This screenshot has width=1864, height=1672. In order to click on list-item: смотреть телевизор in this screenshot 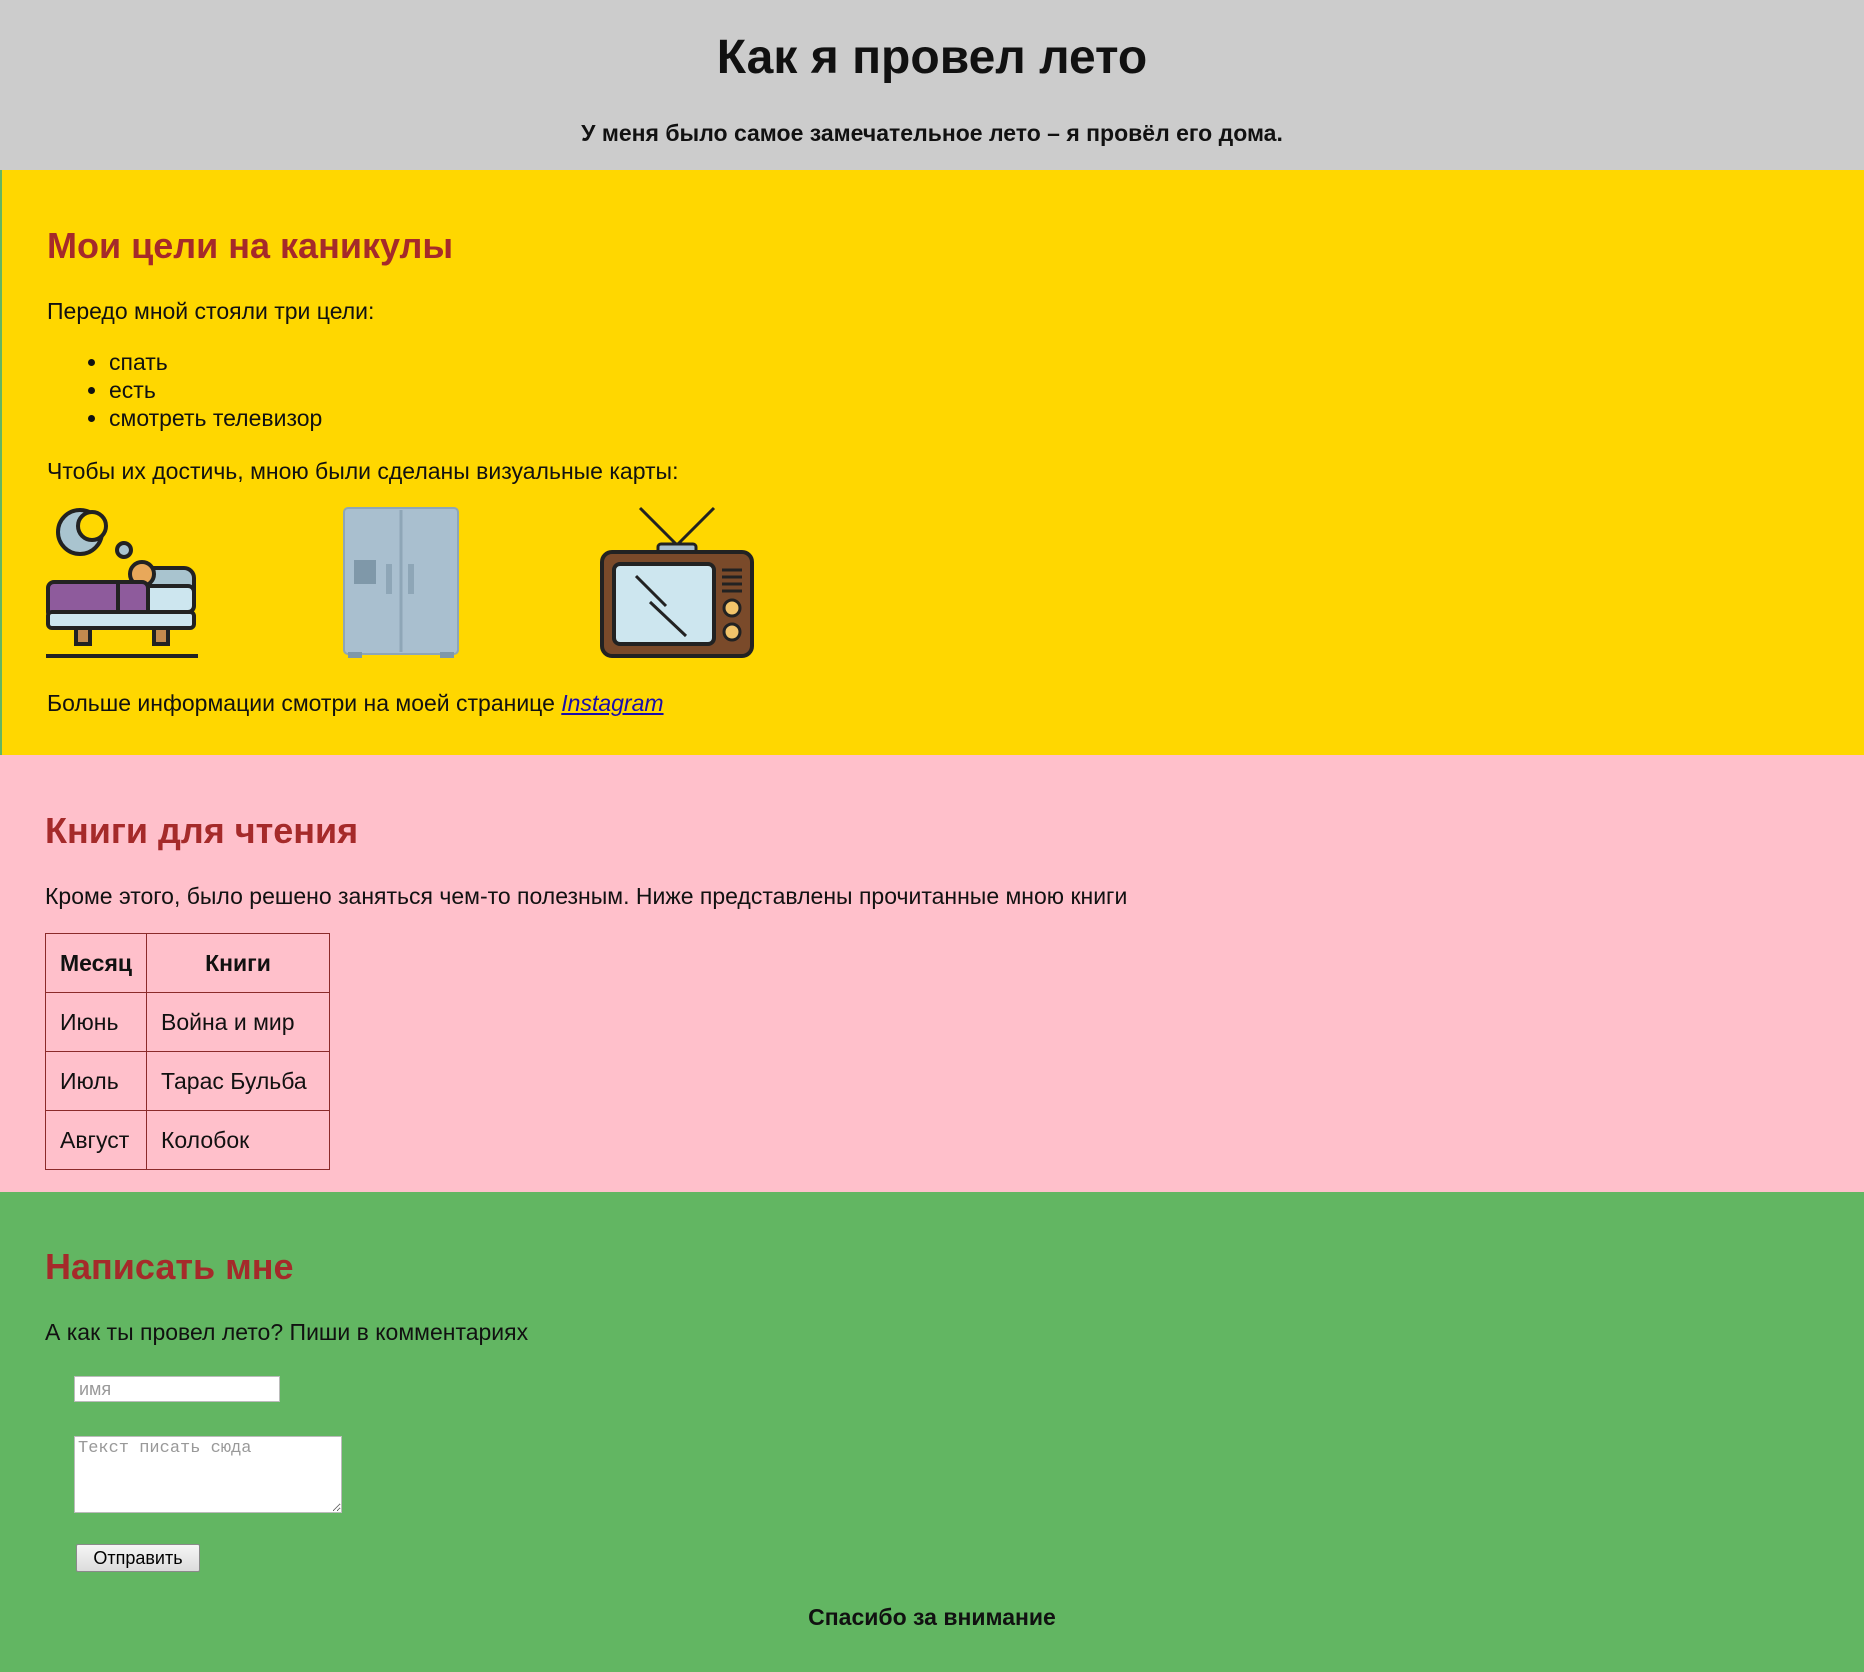, I will do `click(215, 418)`.